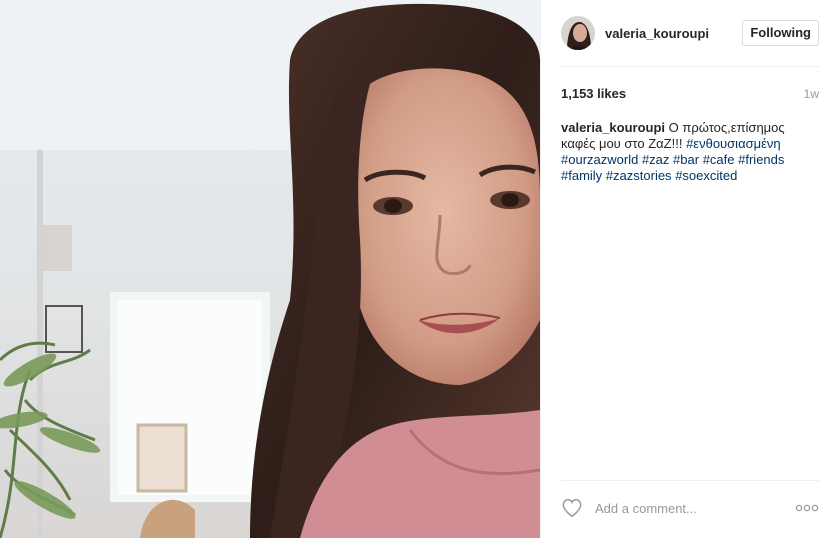  What do you see at coordinates (581, 175) in the screenshot?
I see `hashtag-link: #family` at bounding box center [581, 175].